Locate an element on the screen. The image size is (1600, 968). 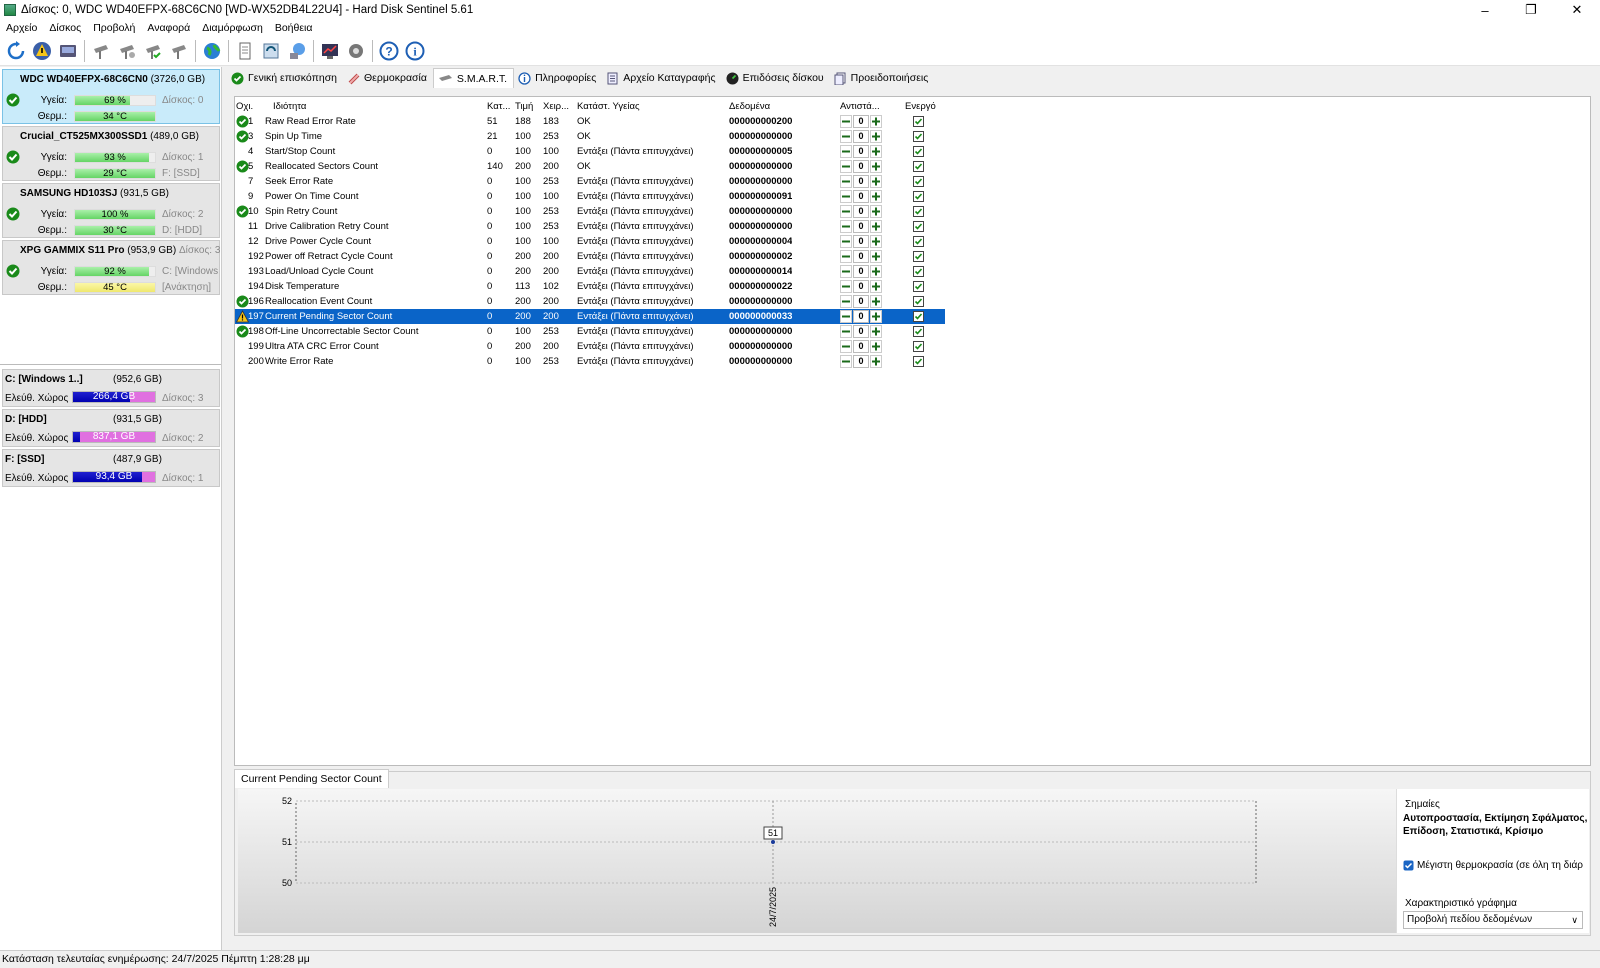
restore-button: ❐ is located at coordinates (1531, 10).